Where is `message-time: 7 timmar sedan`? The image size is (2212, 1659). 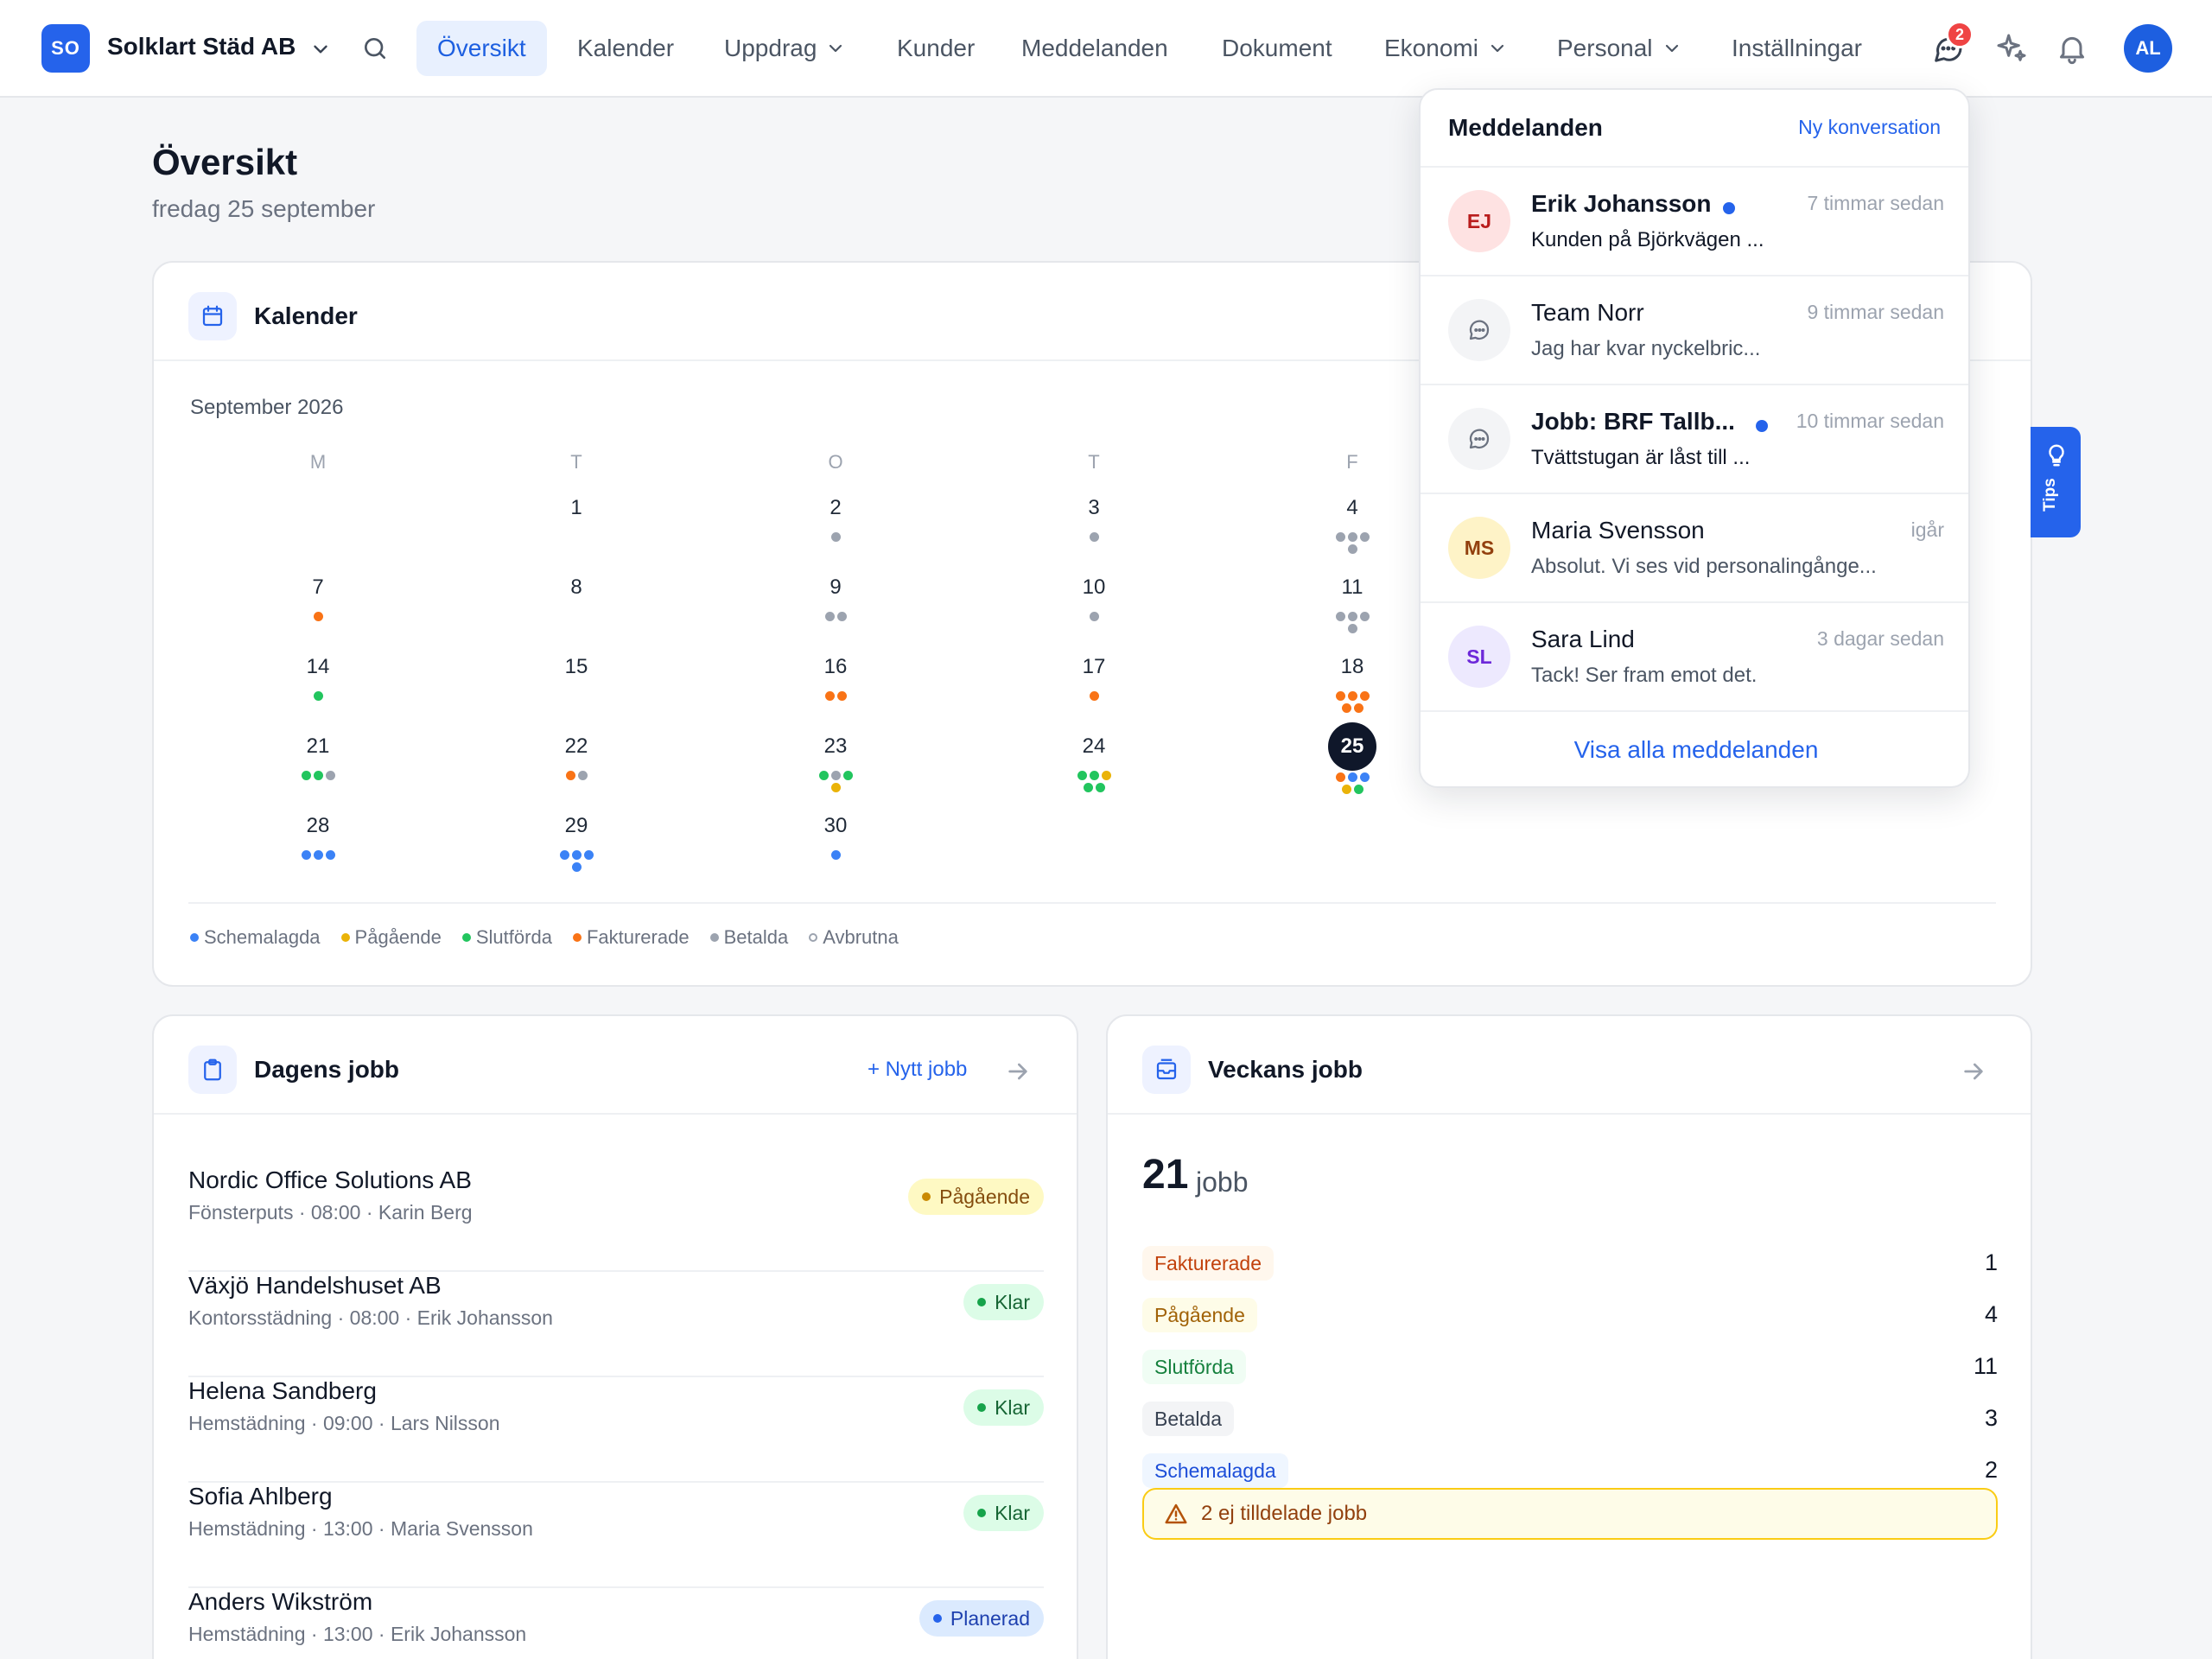 message-time: 7 timmar sedan is located at coordinates (1875, 203).